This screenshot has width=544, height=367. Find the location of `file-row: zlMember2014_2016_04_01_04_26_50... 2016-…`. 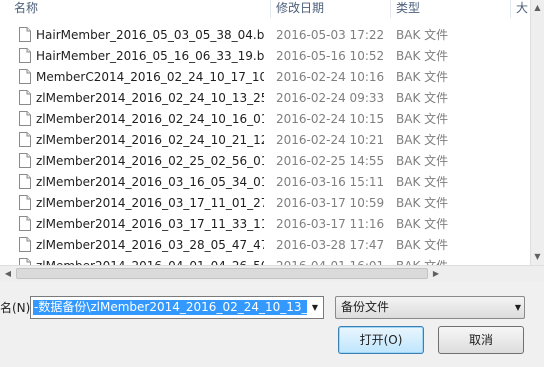

file-row: zlMember2014_2016_04_01_04_26_50... 2016-… is located at coordinates (265, 260).